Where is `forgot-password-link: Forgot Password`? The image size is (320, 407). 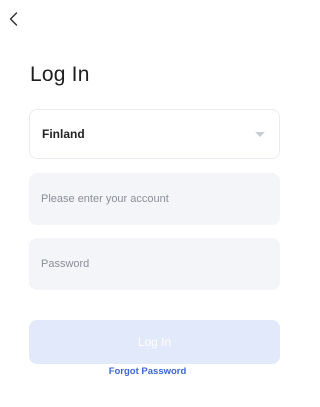
forgot-password-link: Forgot Password is located at coordinates (147, 371).